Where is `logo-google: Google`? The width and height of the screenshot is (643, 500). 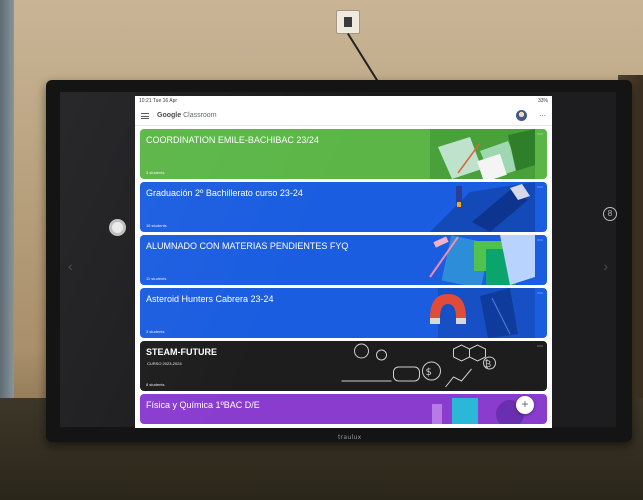 logo-google: Google is located at coordinates (169, 115).